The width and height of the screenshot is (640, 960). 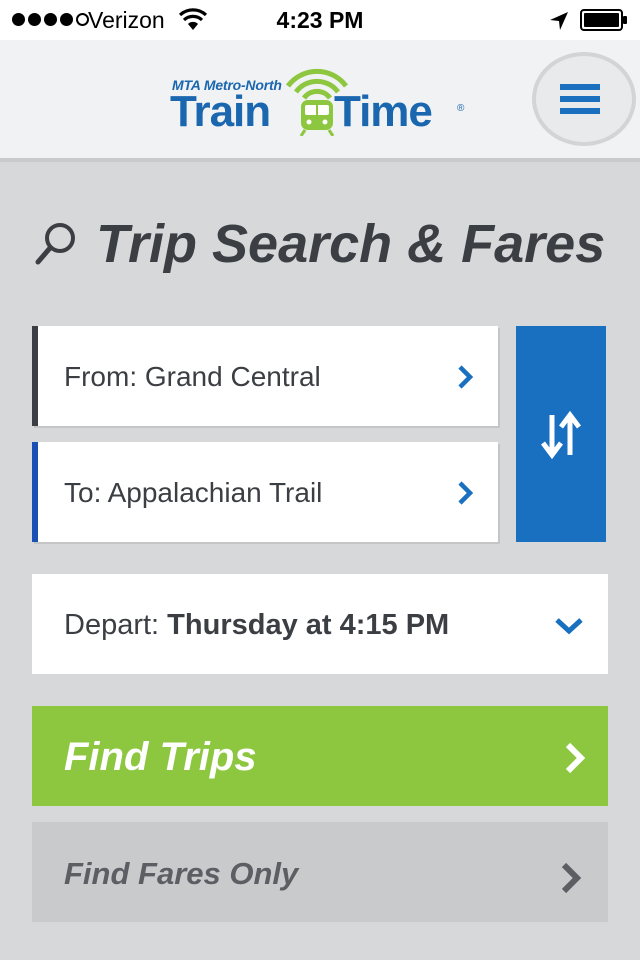 What do you see at coordinates (192, 376) in the screenshot?
I see `from-station-label: From: Grand Central` at bounding box center [192, 376].